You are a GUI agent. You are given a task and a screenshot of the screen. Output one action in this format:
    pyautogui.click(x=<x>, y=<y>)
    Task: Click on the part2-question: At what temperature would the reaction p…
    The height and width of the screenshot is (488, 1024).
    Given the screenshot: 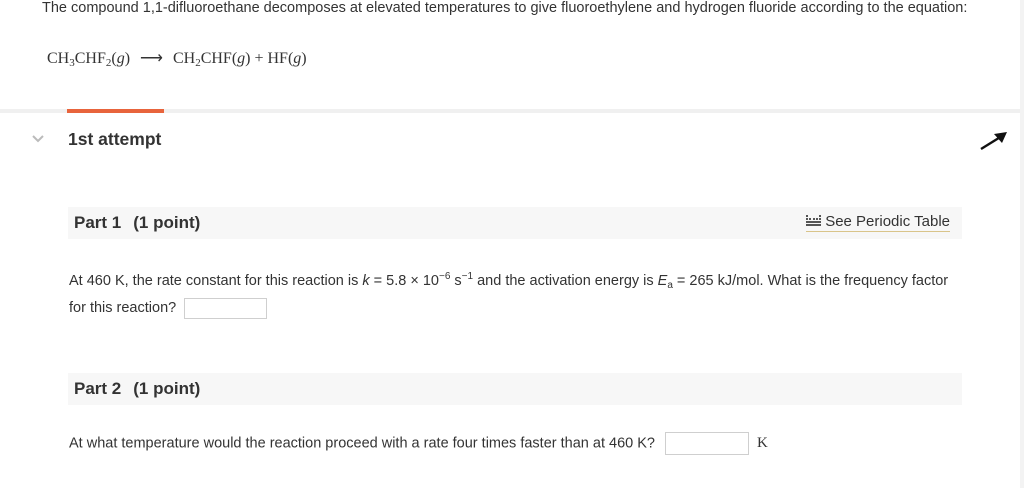 What is the action you would take?
    pyautogui.click(x=418, y=443)
    